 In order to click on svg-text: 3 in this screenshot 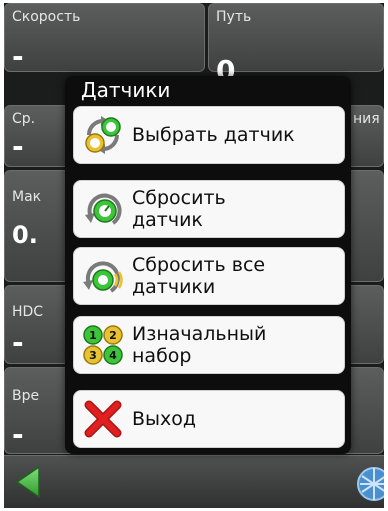, I will do `click(93, 355)`.